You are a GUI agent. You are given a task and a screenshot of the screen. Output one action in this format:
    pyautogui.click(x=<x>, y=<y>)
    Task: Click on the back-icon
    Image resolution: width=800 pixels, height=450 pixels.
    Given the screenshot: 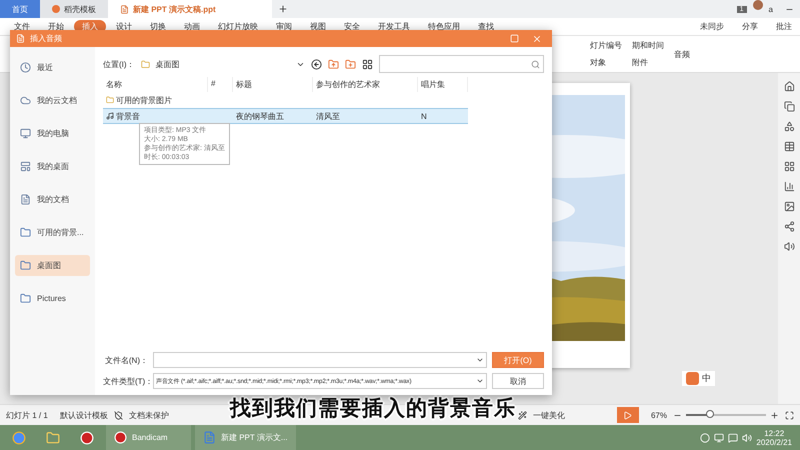 What is the action you would take?
    pyautogui.click(x=316, y=64)
    